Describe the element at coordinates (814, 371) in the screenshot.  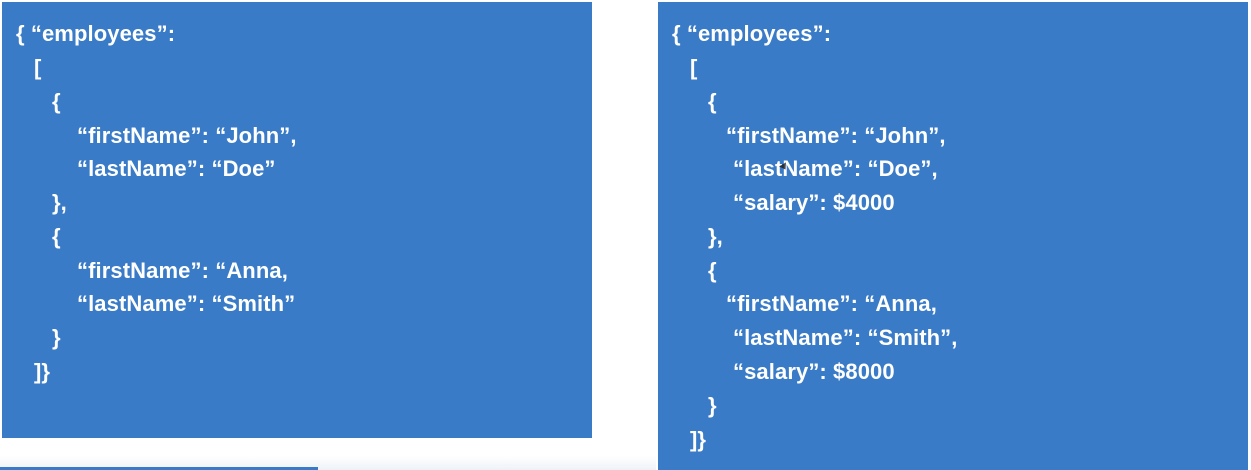
I see `code-line: “salary”: $8000` at that location.